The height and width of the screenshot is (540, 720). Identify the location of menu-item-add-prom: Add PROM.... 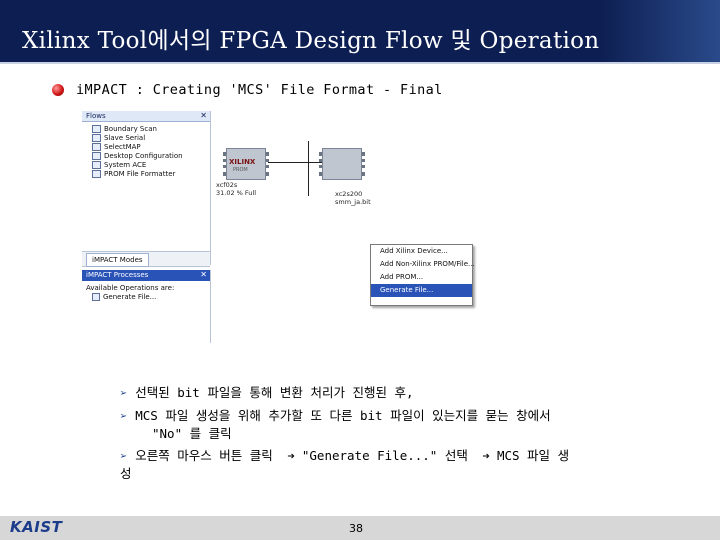
(421, 277).